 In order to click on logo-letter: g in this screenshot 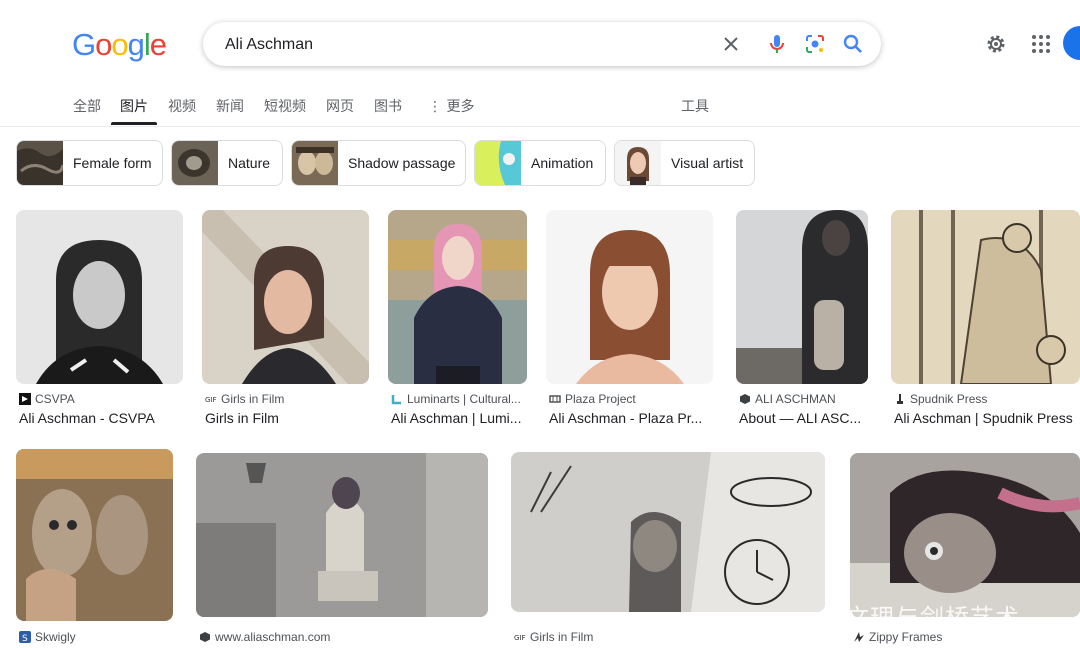, I will do `click(136, 44)`.